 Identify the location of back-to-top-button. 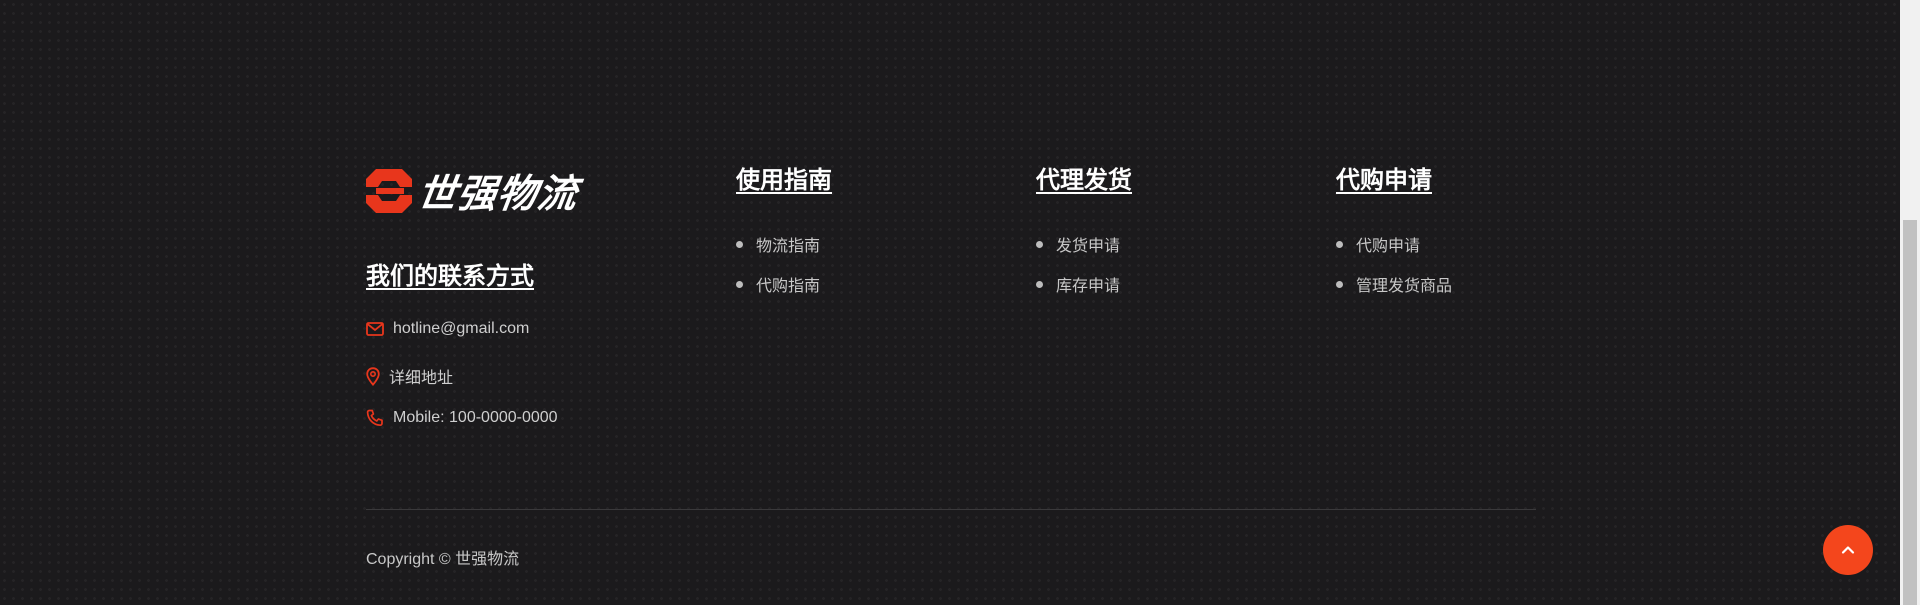
(1848, 550).